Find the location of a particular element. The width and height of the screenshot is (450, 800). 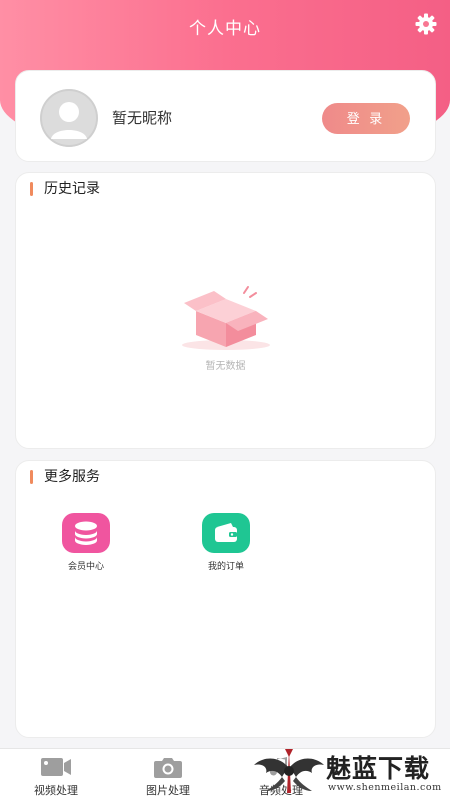

tab-video-processing: 视频处理 is located at coordinates (56, 776).